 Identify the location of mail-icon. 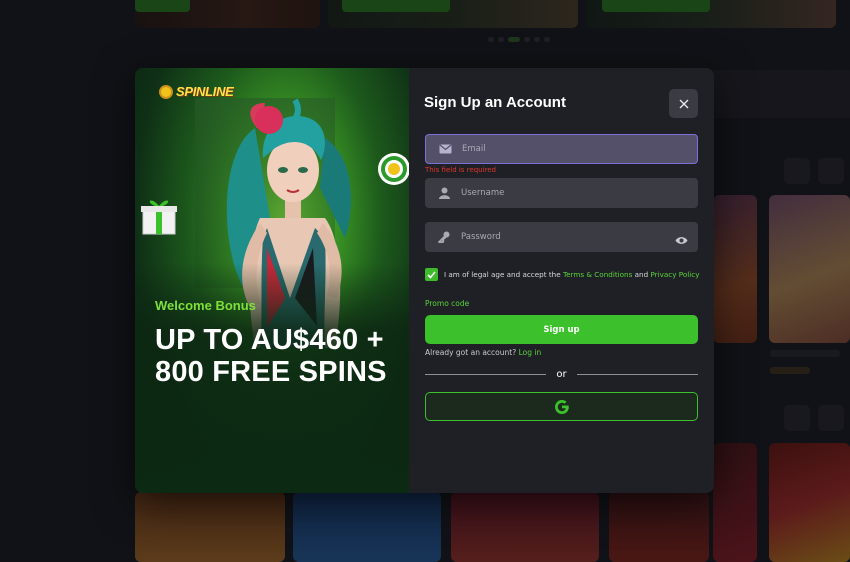
(445, 149).